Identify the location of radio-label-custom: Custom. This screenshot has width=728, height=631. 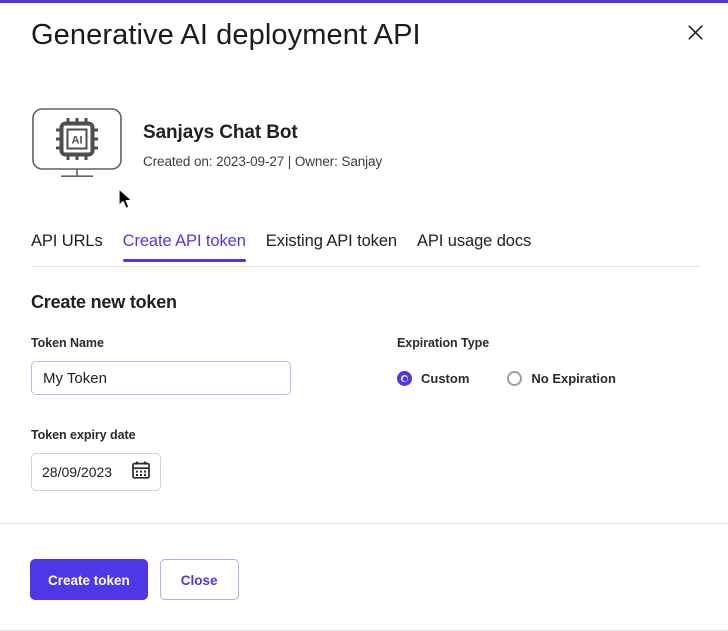
(445, 378).